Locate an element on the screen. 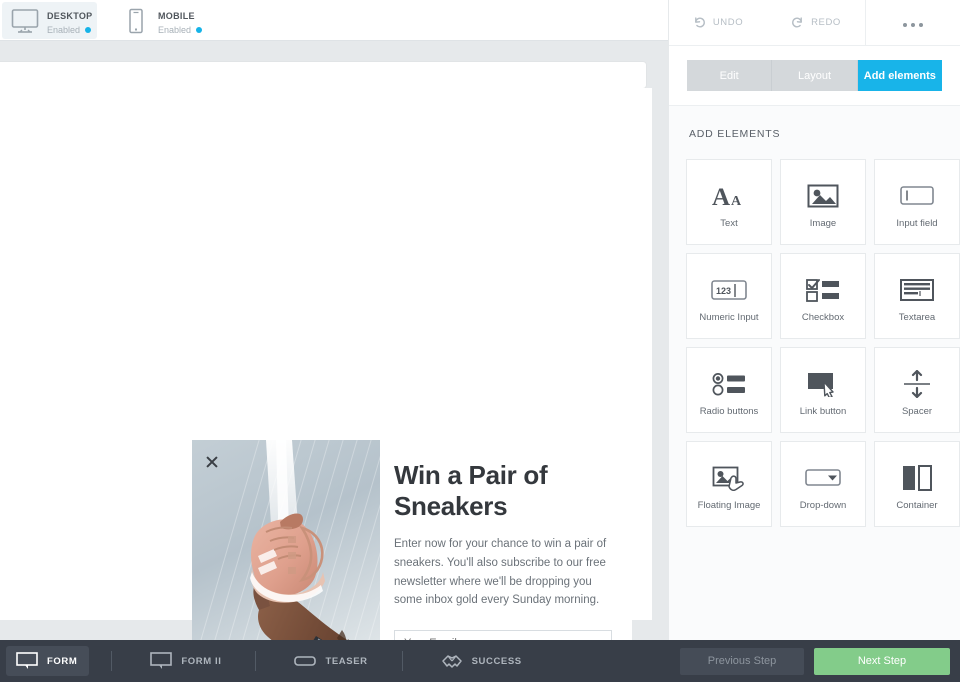  undo-button: UNDO is located at coordinates (718, 22).